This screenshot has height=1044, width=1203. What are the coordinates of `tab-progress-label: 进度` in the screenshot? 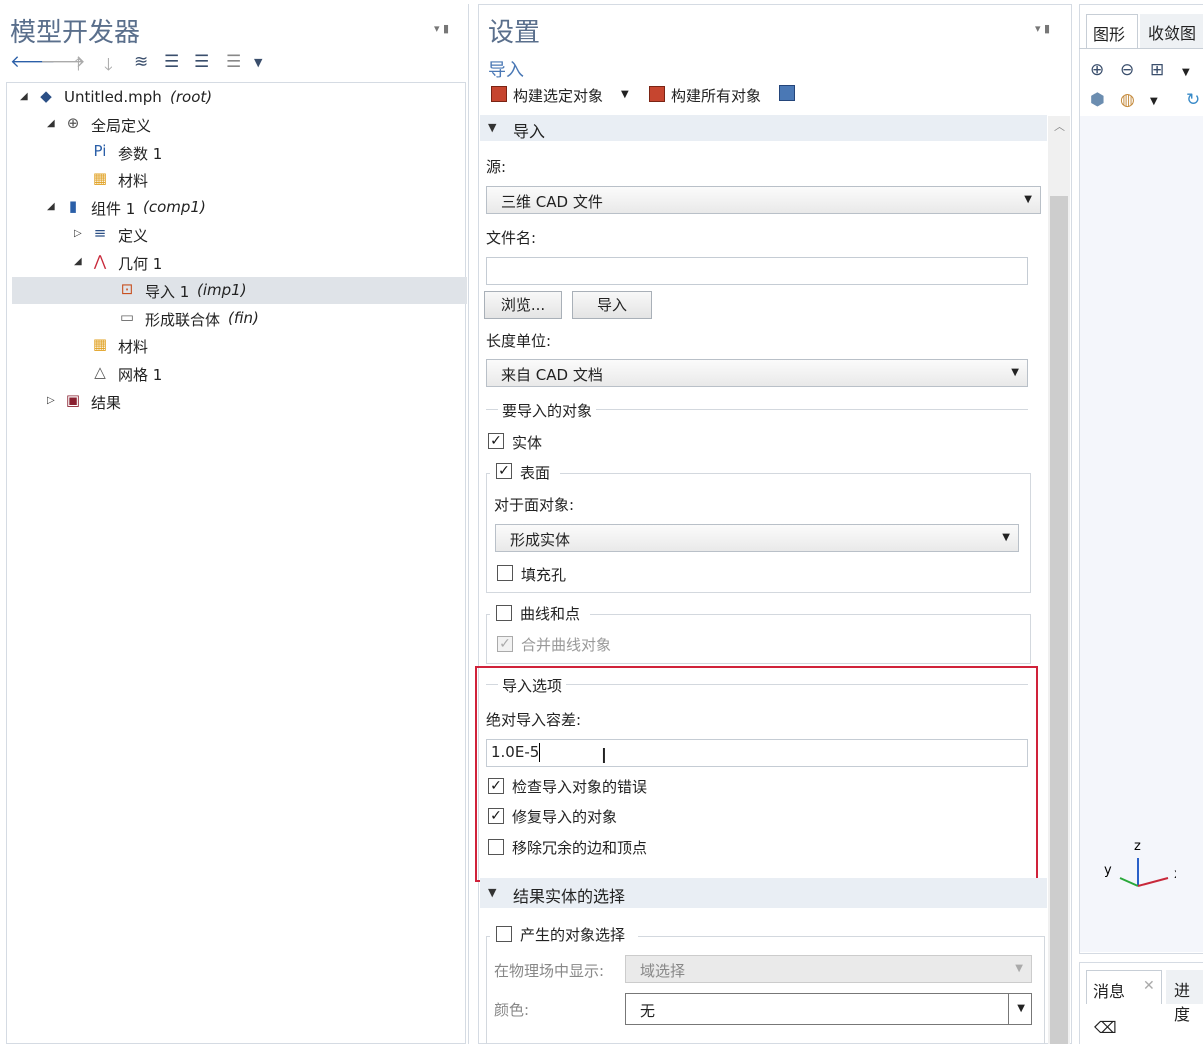 It's located at (1182, 1002).